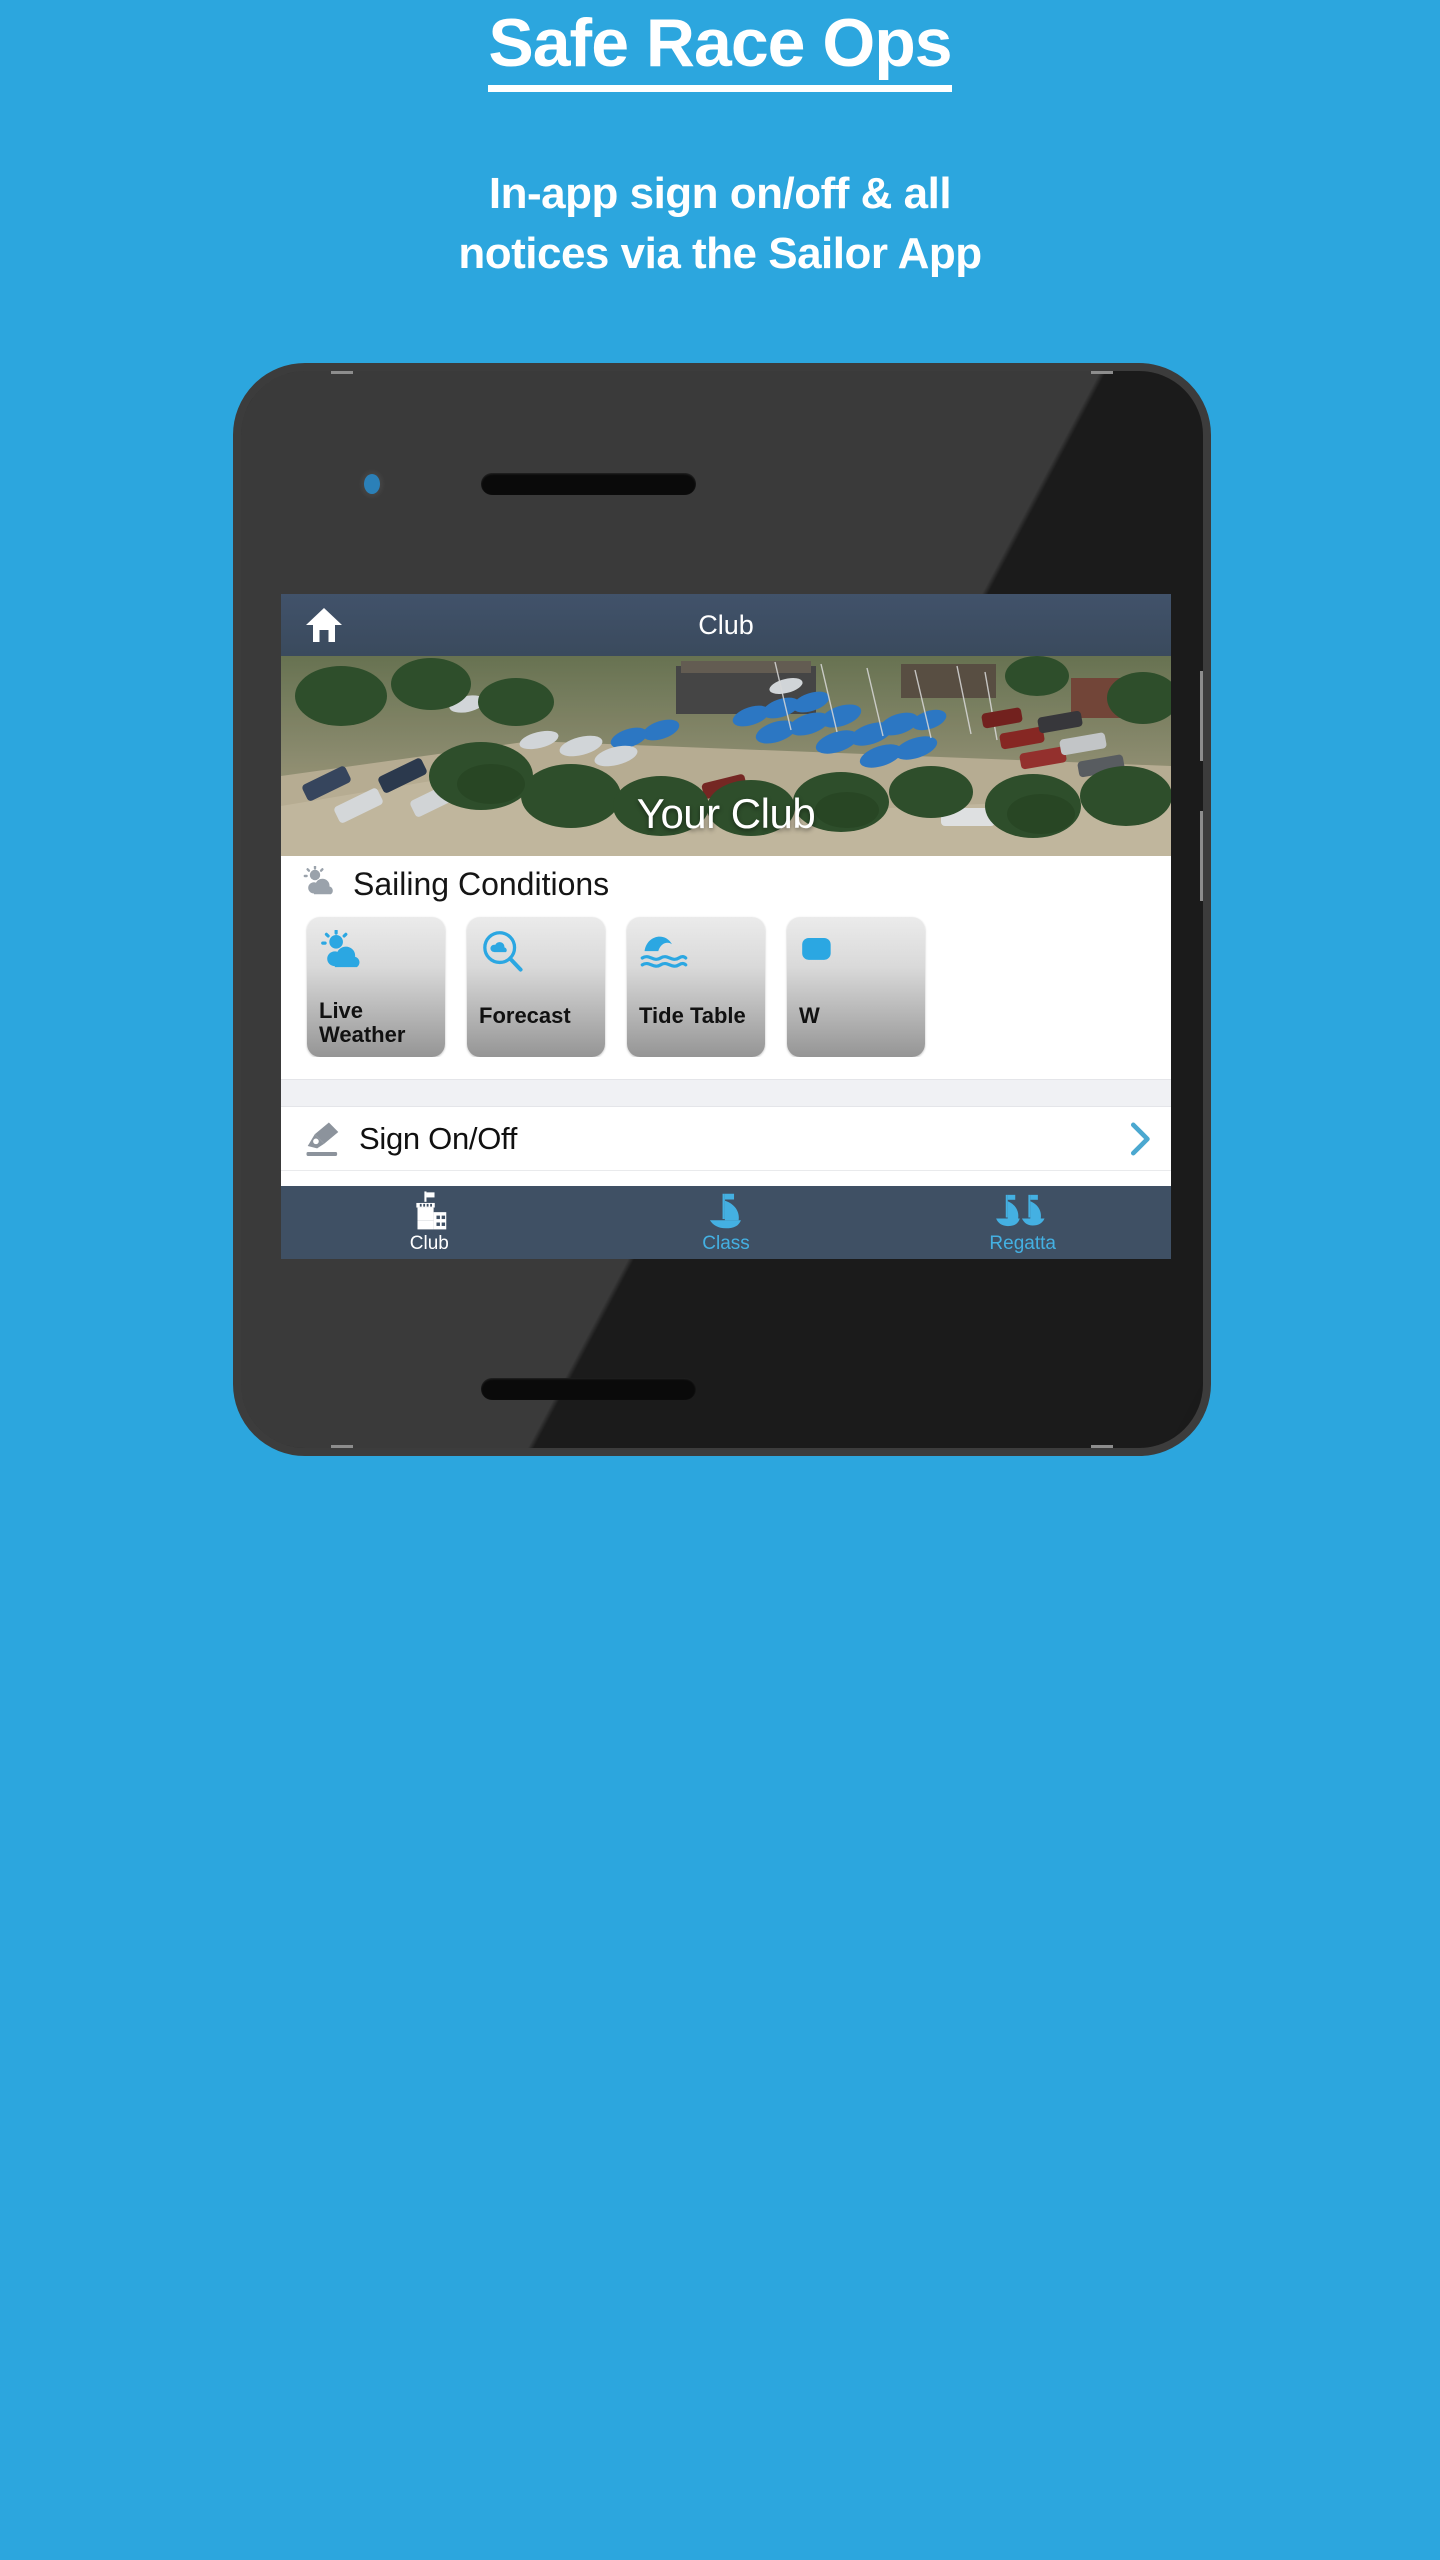 Image resolution: width=1440 pixels, height=2560 pixels. I want to click on pen-signature-icon, so click(331, 1139).